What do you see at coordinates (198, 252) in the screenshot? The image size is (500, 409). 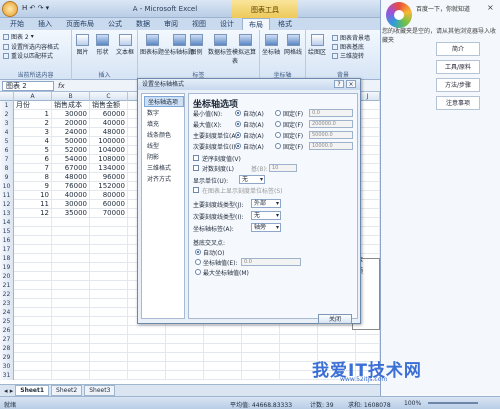 I see `cross-auto-radio` at bounding box center [198, 252].